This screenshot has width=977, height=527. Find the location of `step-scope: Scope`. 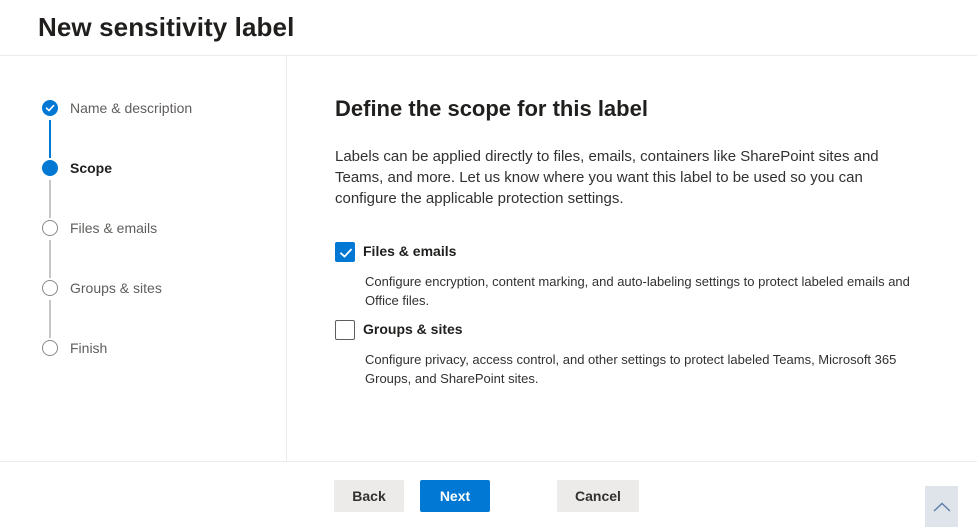

step-scope: Scope is located at coordinates (77, 168).